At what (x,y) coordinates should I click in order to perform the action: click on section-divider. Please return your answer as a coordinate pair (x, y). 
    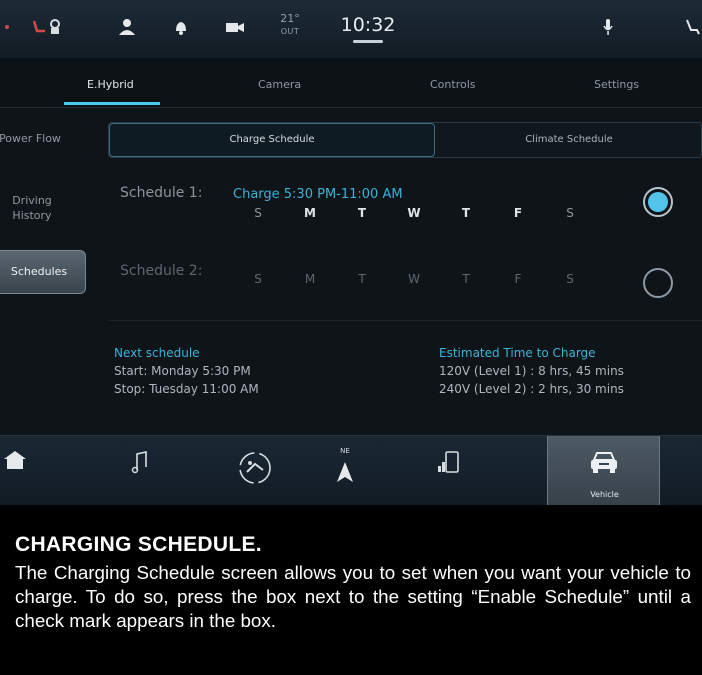
    Looking at the image, I should click on (405, 320).